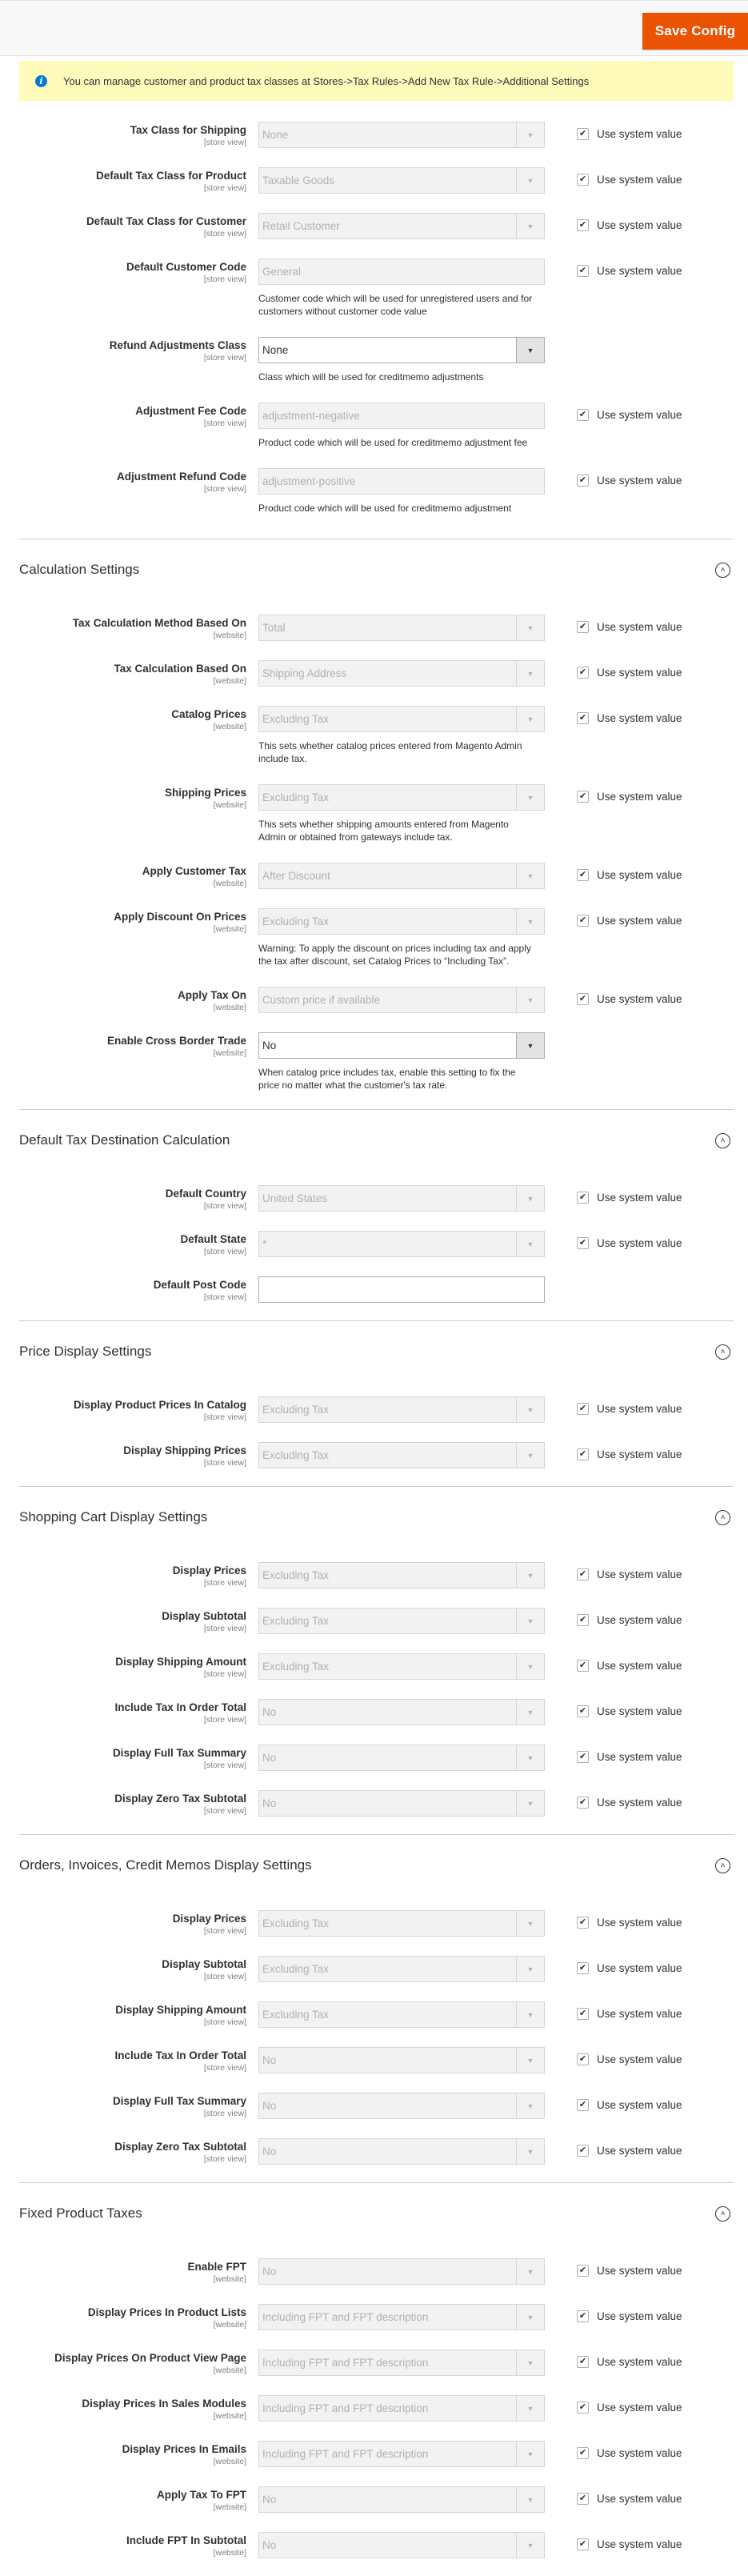 The width and height of the screenshot is (748, 2576). I want to click on section-header: Fixed Product Taxes ˄, so click(376, 2213).